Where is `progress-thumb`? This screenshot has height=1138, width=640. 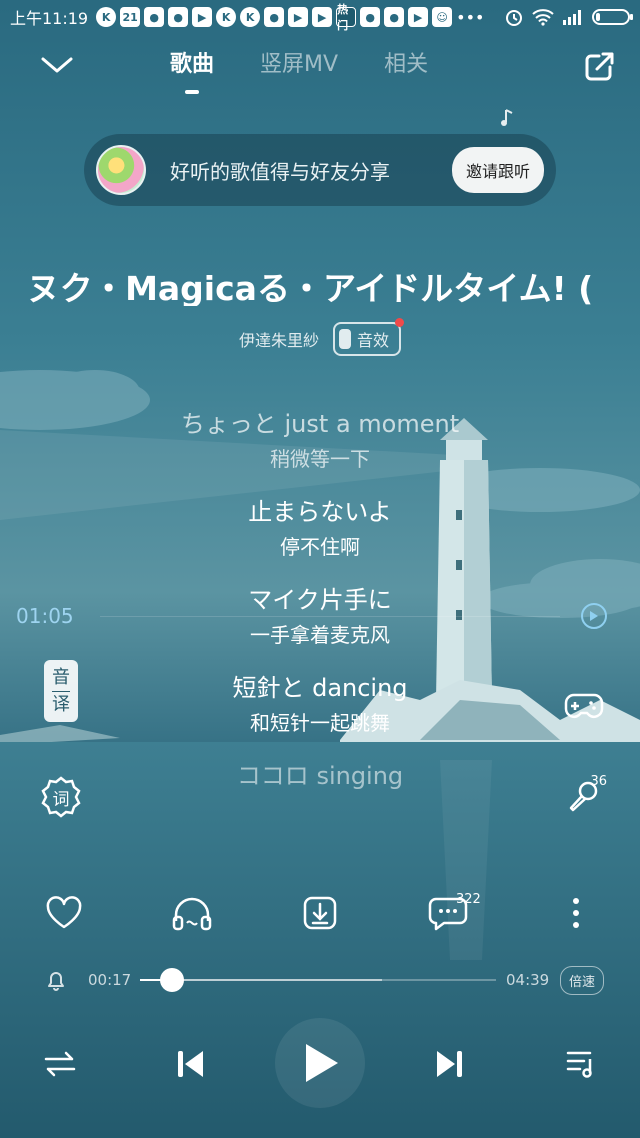
progress-thumb is located at coordinates (172, 980).